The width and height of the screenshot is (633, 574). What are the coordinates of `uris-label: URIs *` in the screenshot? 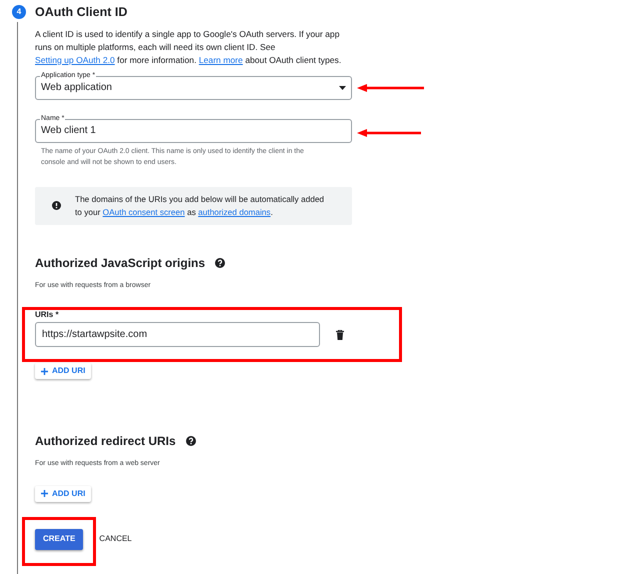 It's located at (47, 315).